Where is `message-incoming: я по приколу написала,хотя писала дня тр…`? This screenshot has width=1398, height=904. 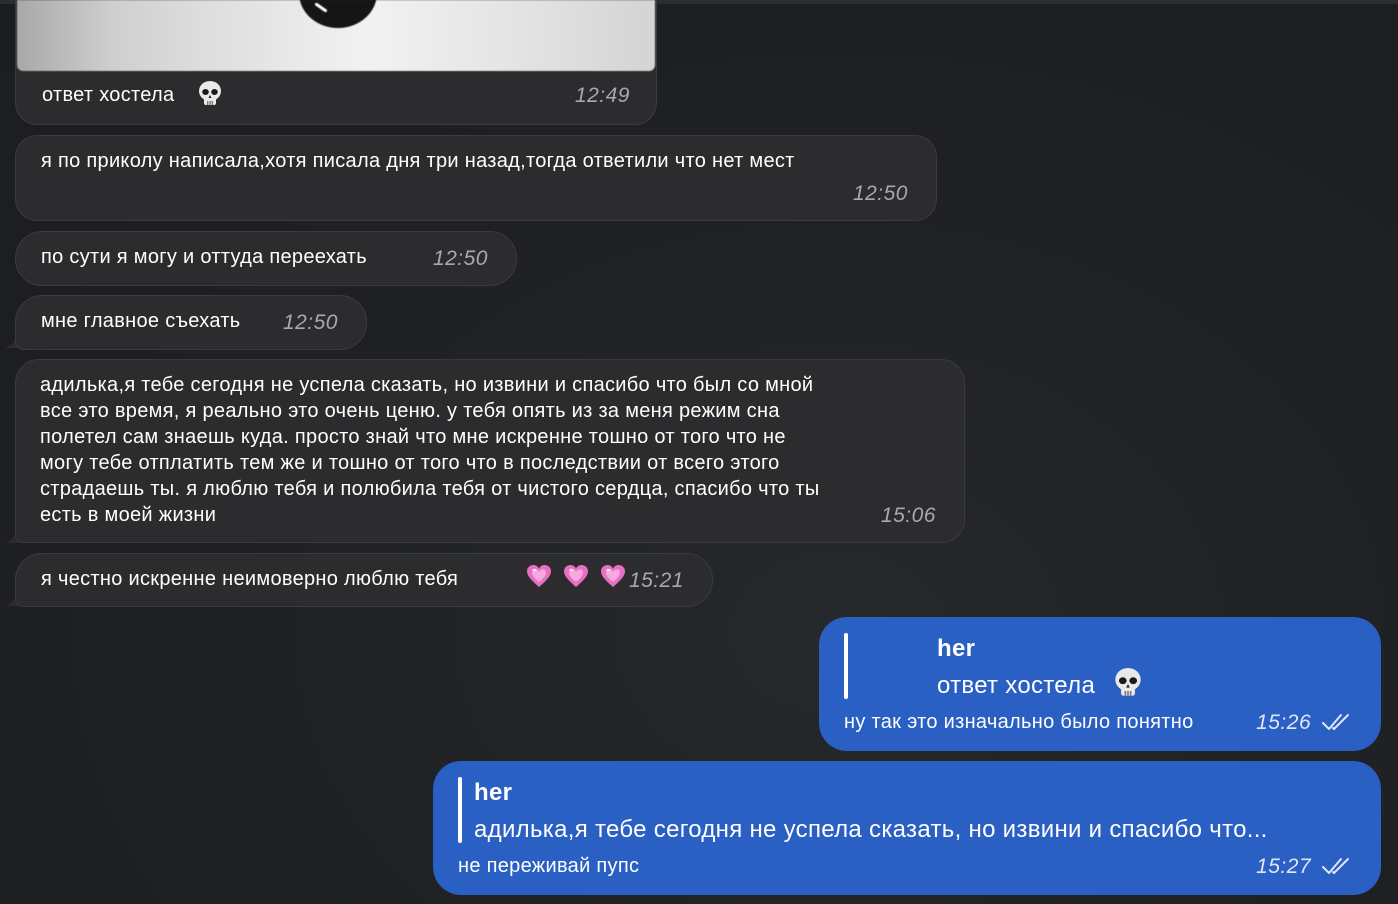
message-incoming: я по приколу написала,хотя писала дня тр… is located at coordinates (476, 178).